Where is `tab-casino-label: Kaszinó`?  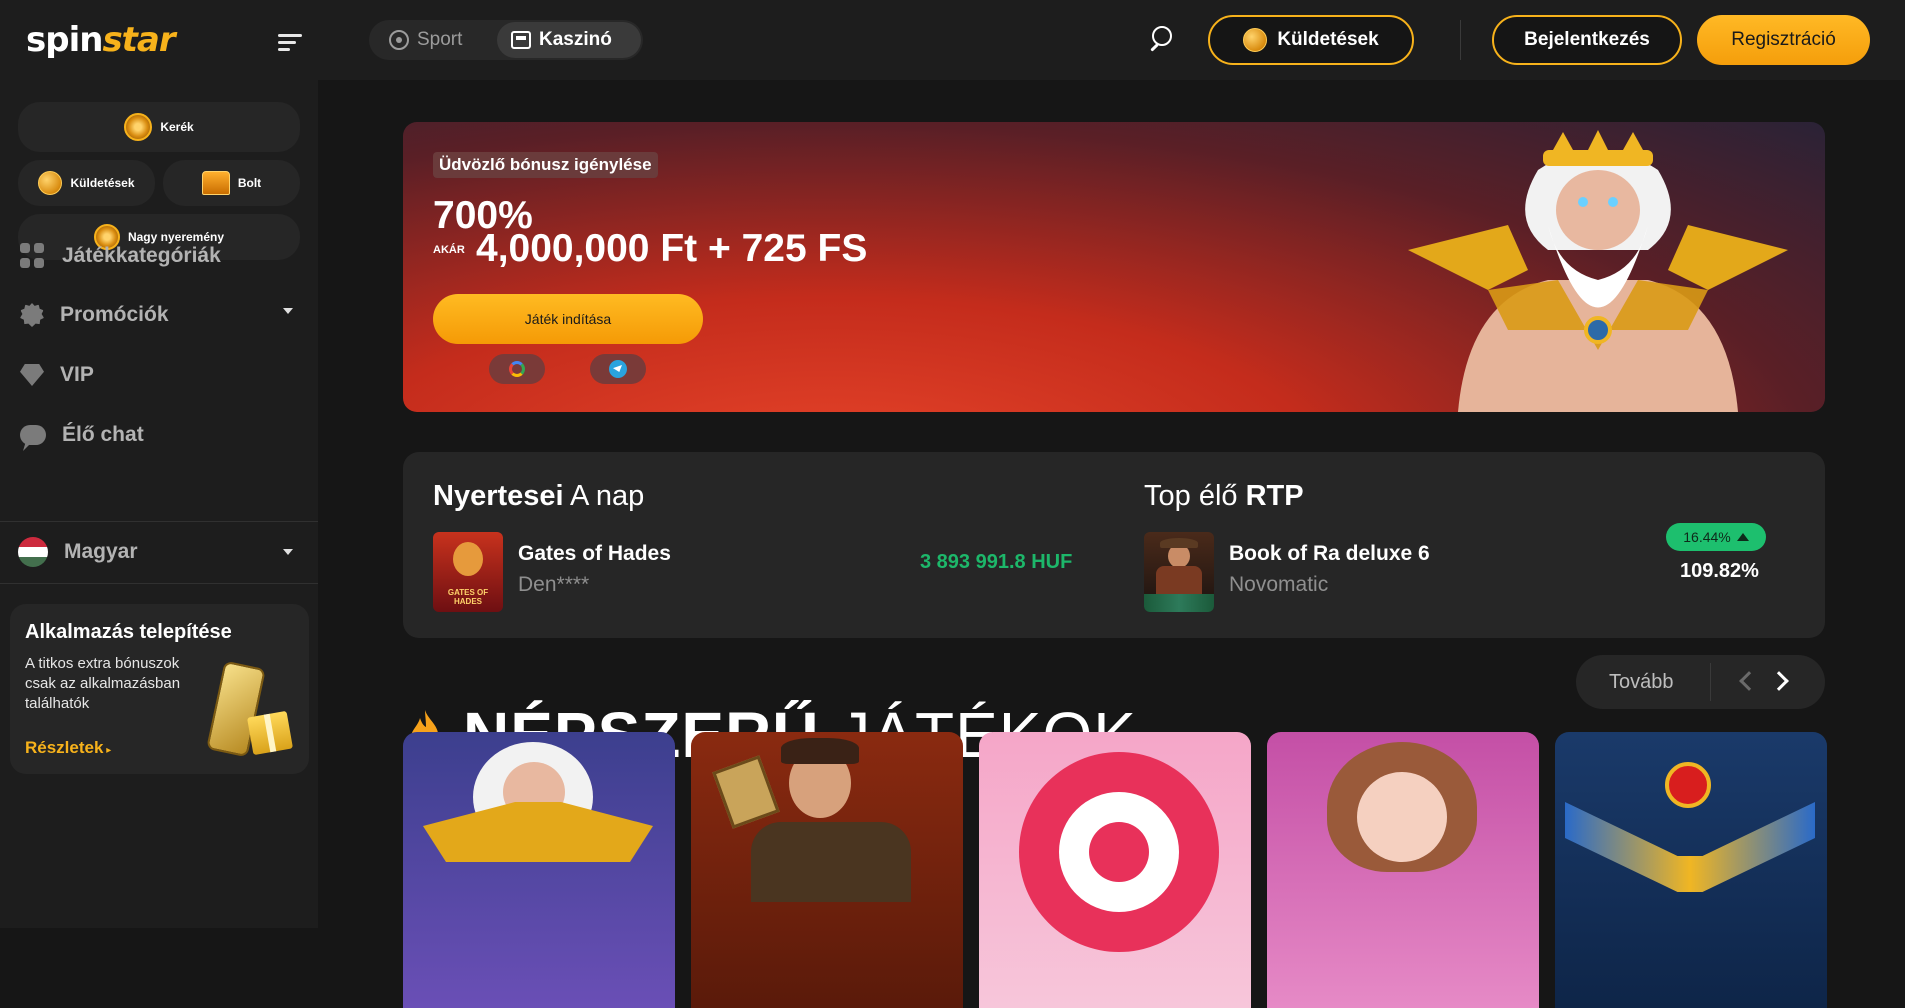
tab-casino-label: Kaszinó is located at coordinates (575, 39).